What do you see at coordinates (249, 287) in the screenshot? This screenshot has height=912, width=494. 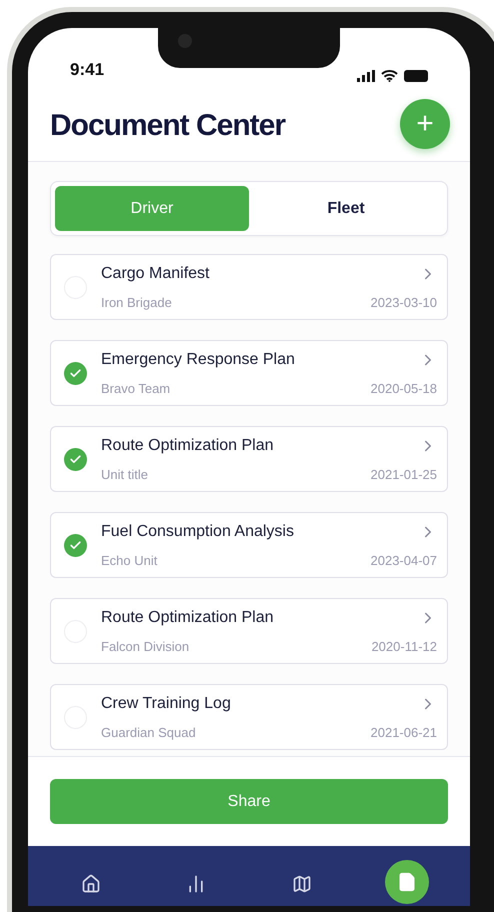 I see `document-card: Cargo Manifest Iron Brigade 2023-03-10` at bounding box center [249, 287].